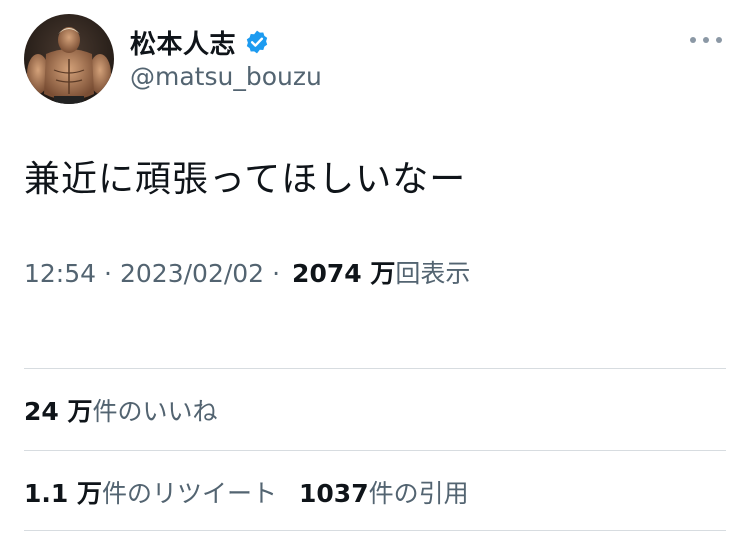 The width and height of the screenshot is (750, 534). I want to click on views-count: 2074 万, so click(344, 273).